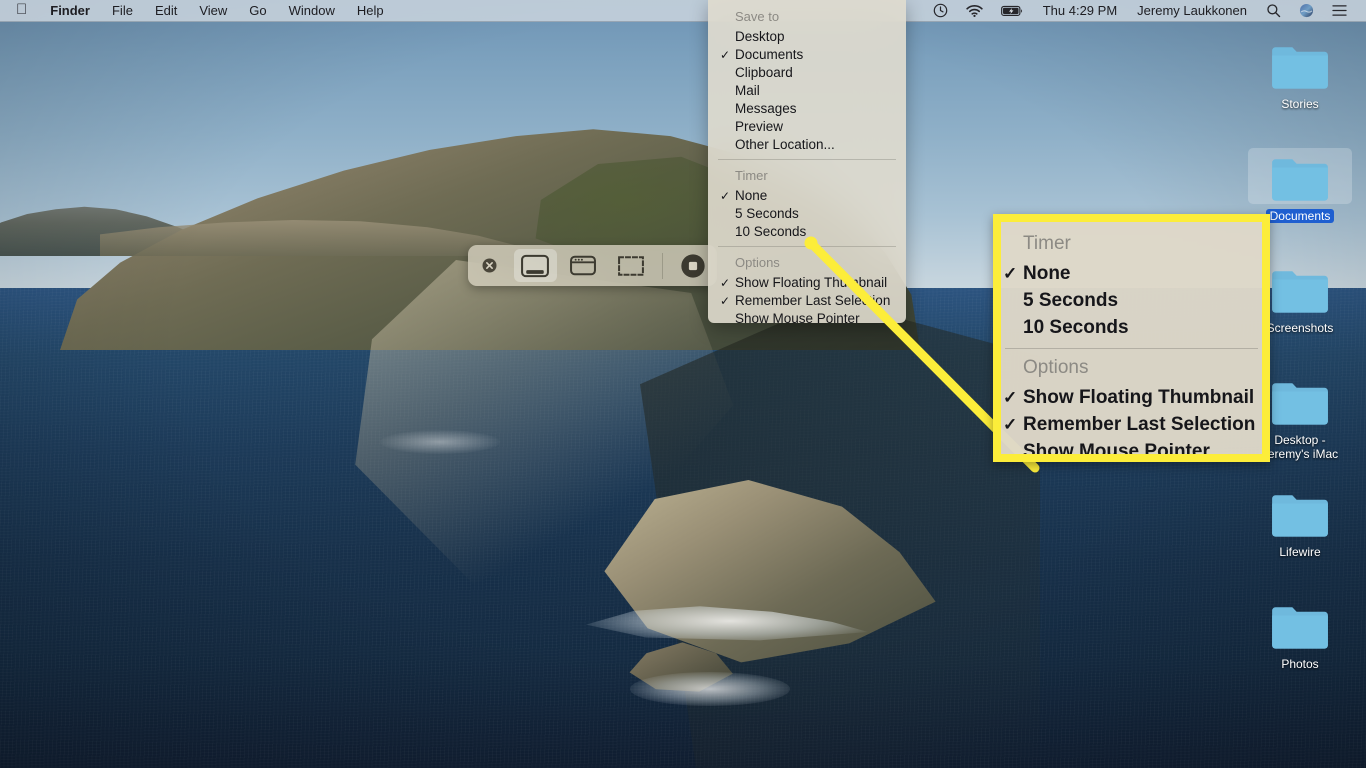 This screenshot has width=1366, height=768. I want to click on menu-item-label: Mail, so click(747, 90).